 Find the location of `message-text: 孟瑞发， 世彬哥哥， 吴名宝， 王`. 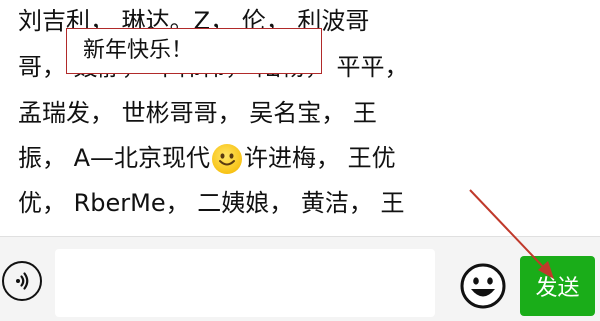

message-text: 孟瑞发， 世彬哥哥， 吴名宝， 王 is located at coordinates (197, 113).